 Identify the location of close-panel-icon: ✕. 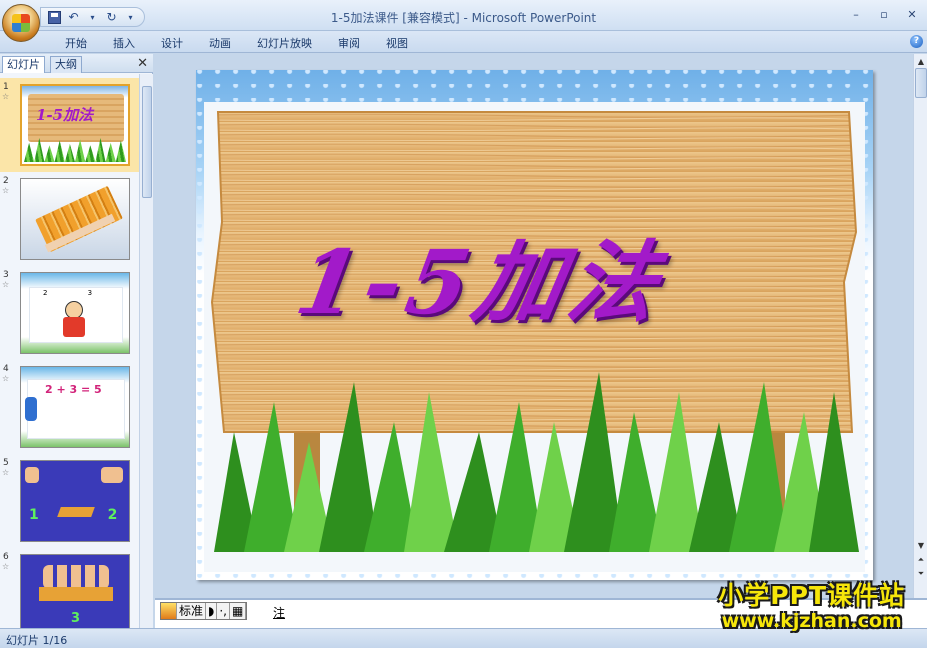
(142, 63).